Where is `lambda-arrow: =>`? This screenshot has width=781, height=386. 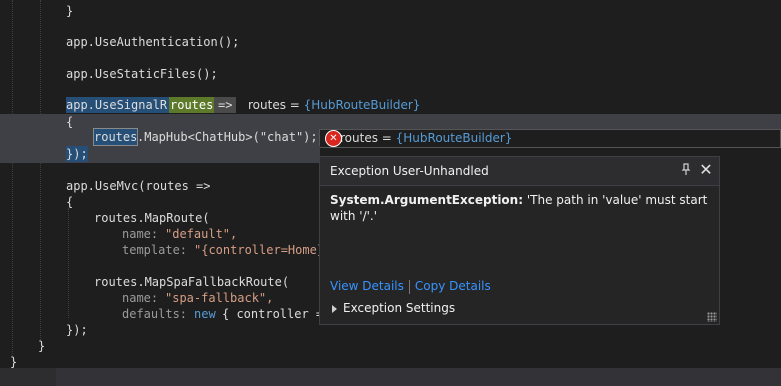
lambda-arrow: => is located at coordinates (225, 105).